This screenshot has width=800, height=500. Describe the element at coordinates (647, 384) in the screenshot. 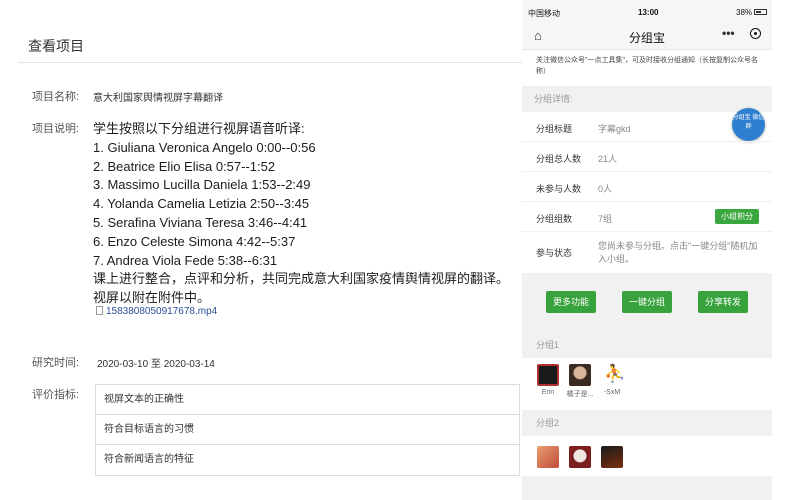

I see `group1-members: Erin 橘子是... -SxM` at that location.